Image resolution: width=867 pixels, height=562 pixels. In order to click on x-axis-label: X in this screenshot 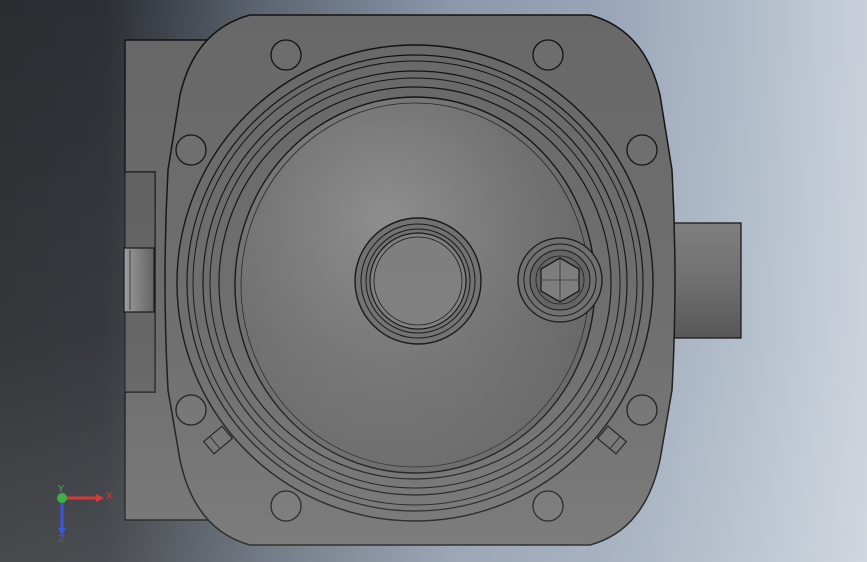, I will do `click(109, 496)`.